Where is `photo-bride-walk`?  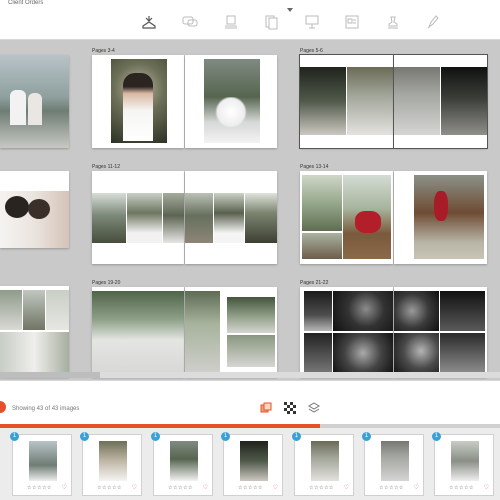 photo-bride-walk is located at coordinates (199, 218).